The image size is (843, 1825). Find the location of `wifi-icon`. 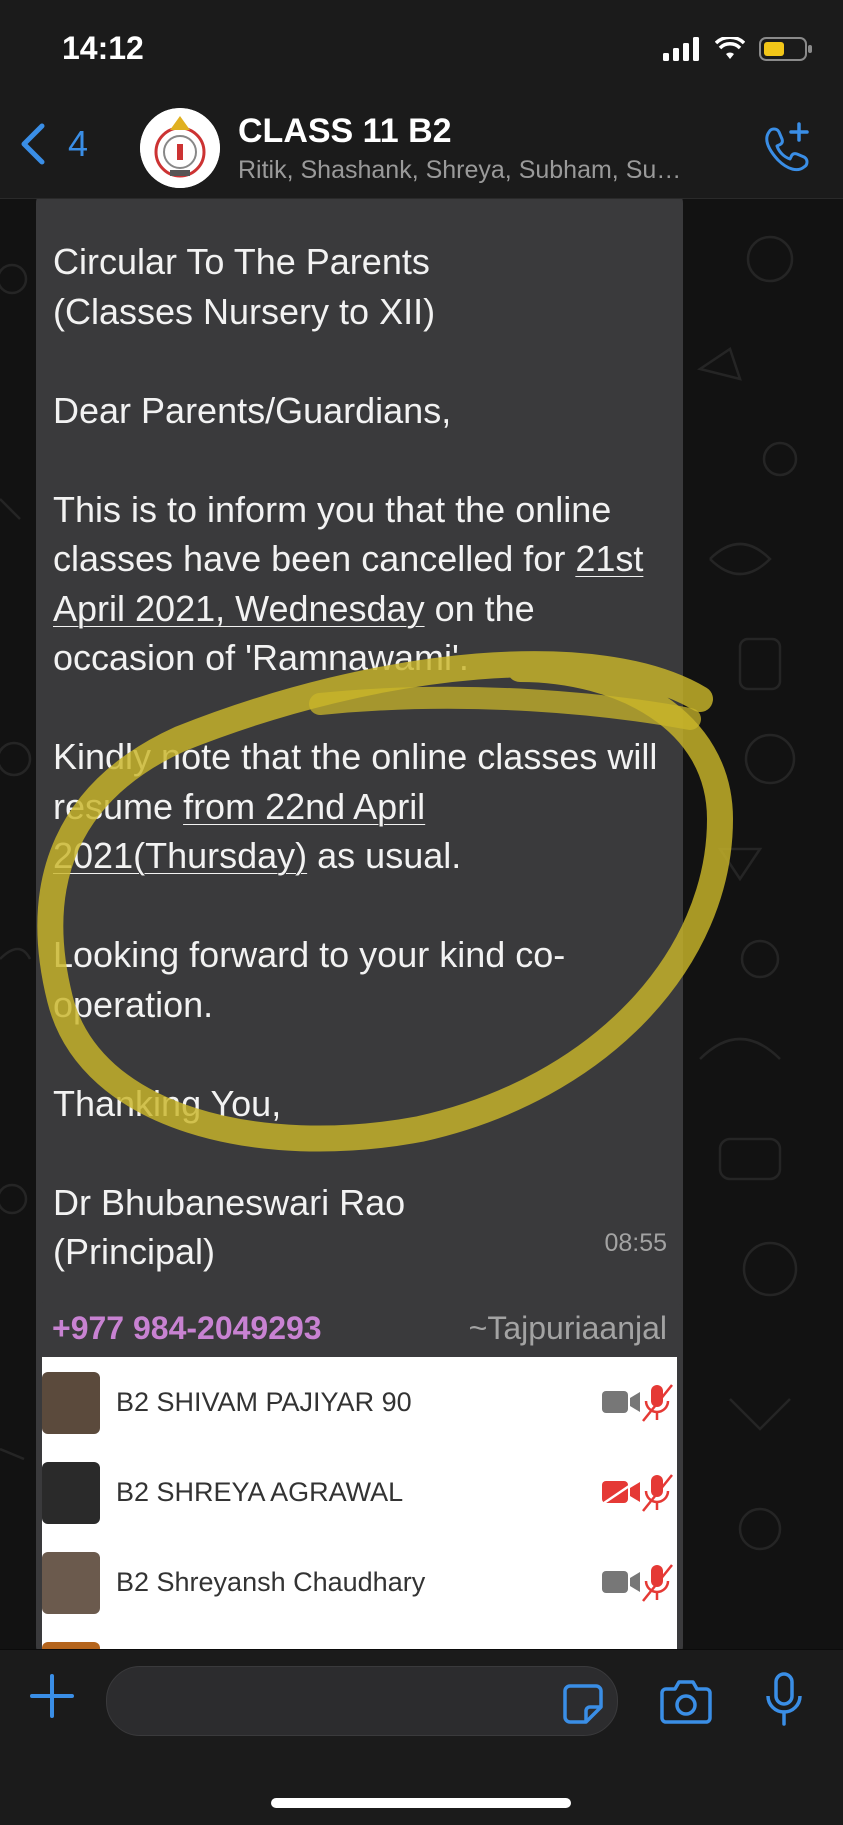

wifi-icon is located at coordinates (730, 48).